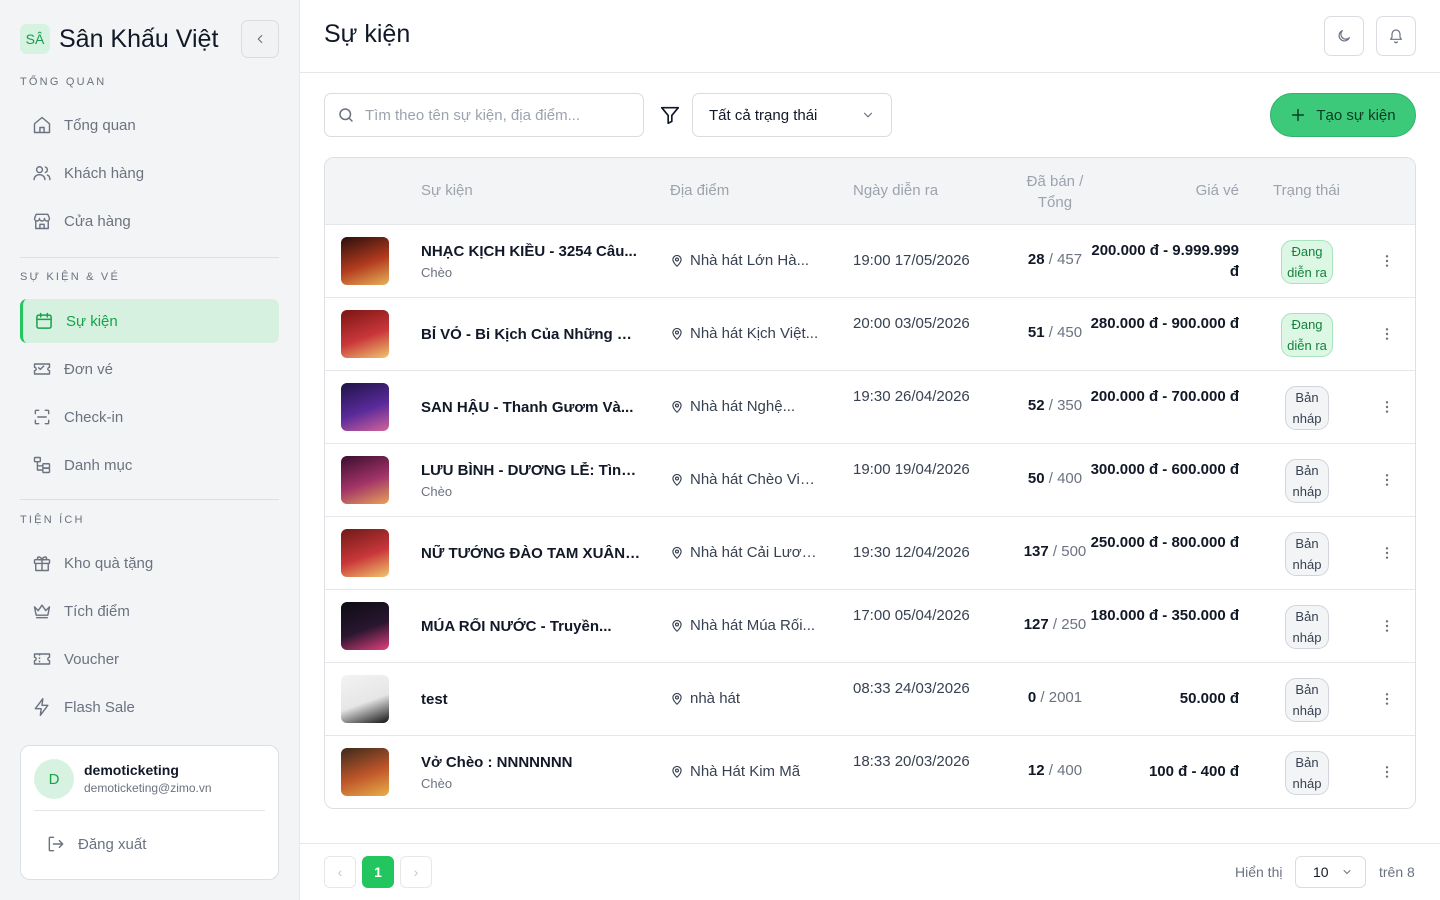 The width and height of the screenshot is (1440, 900). I want to click on sidebar-item-gift-store: Kho quà tặng, so click(149, 563).